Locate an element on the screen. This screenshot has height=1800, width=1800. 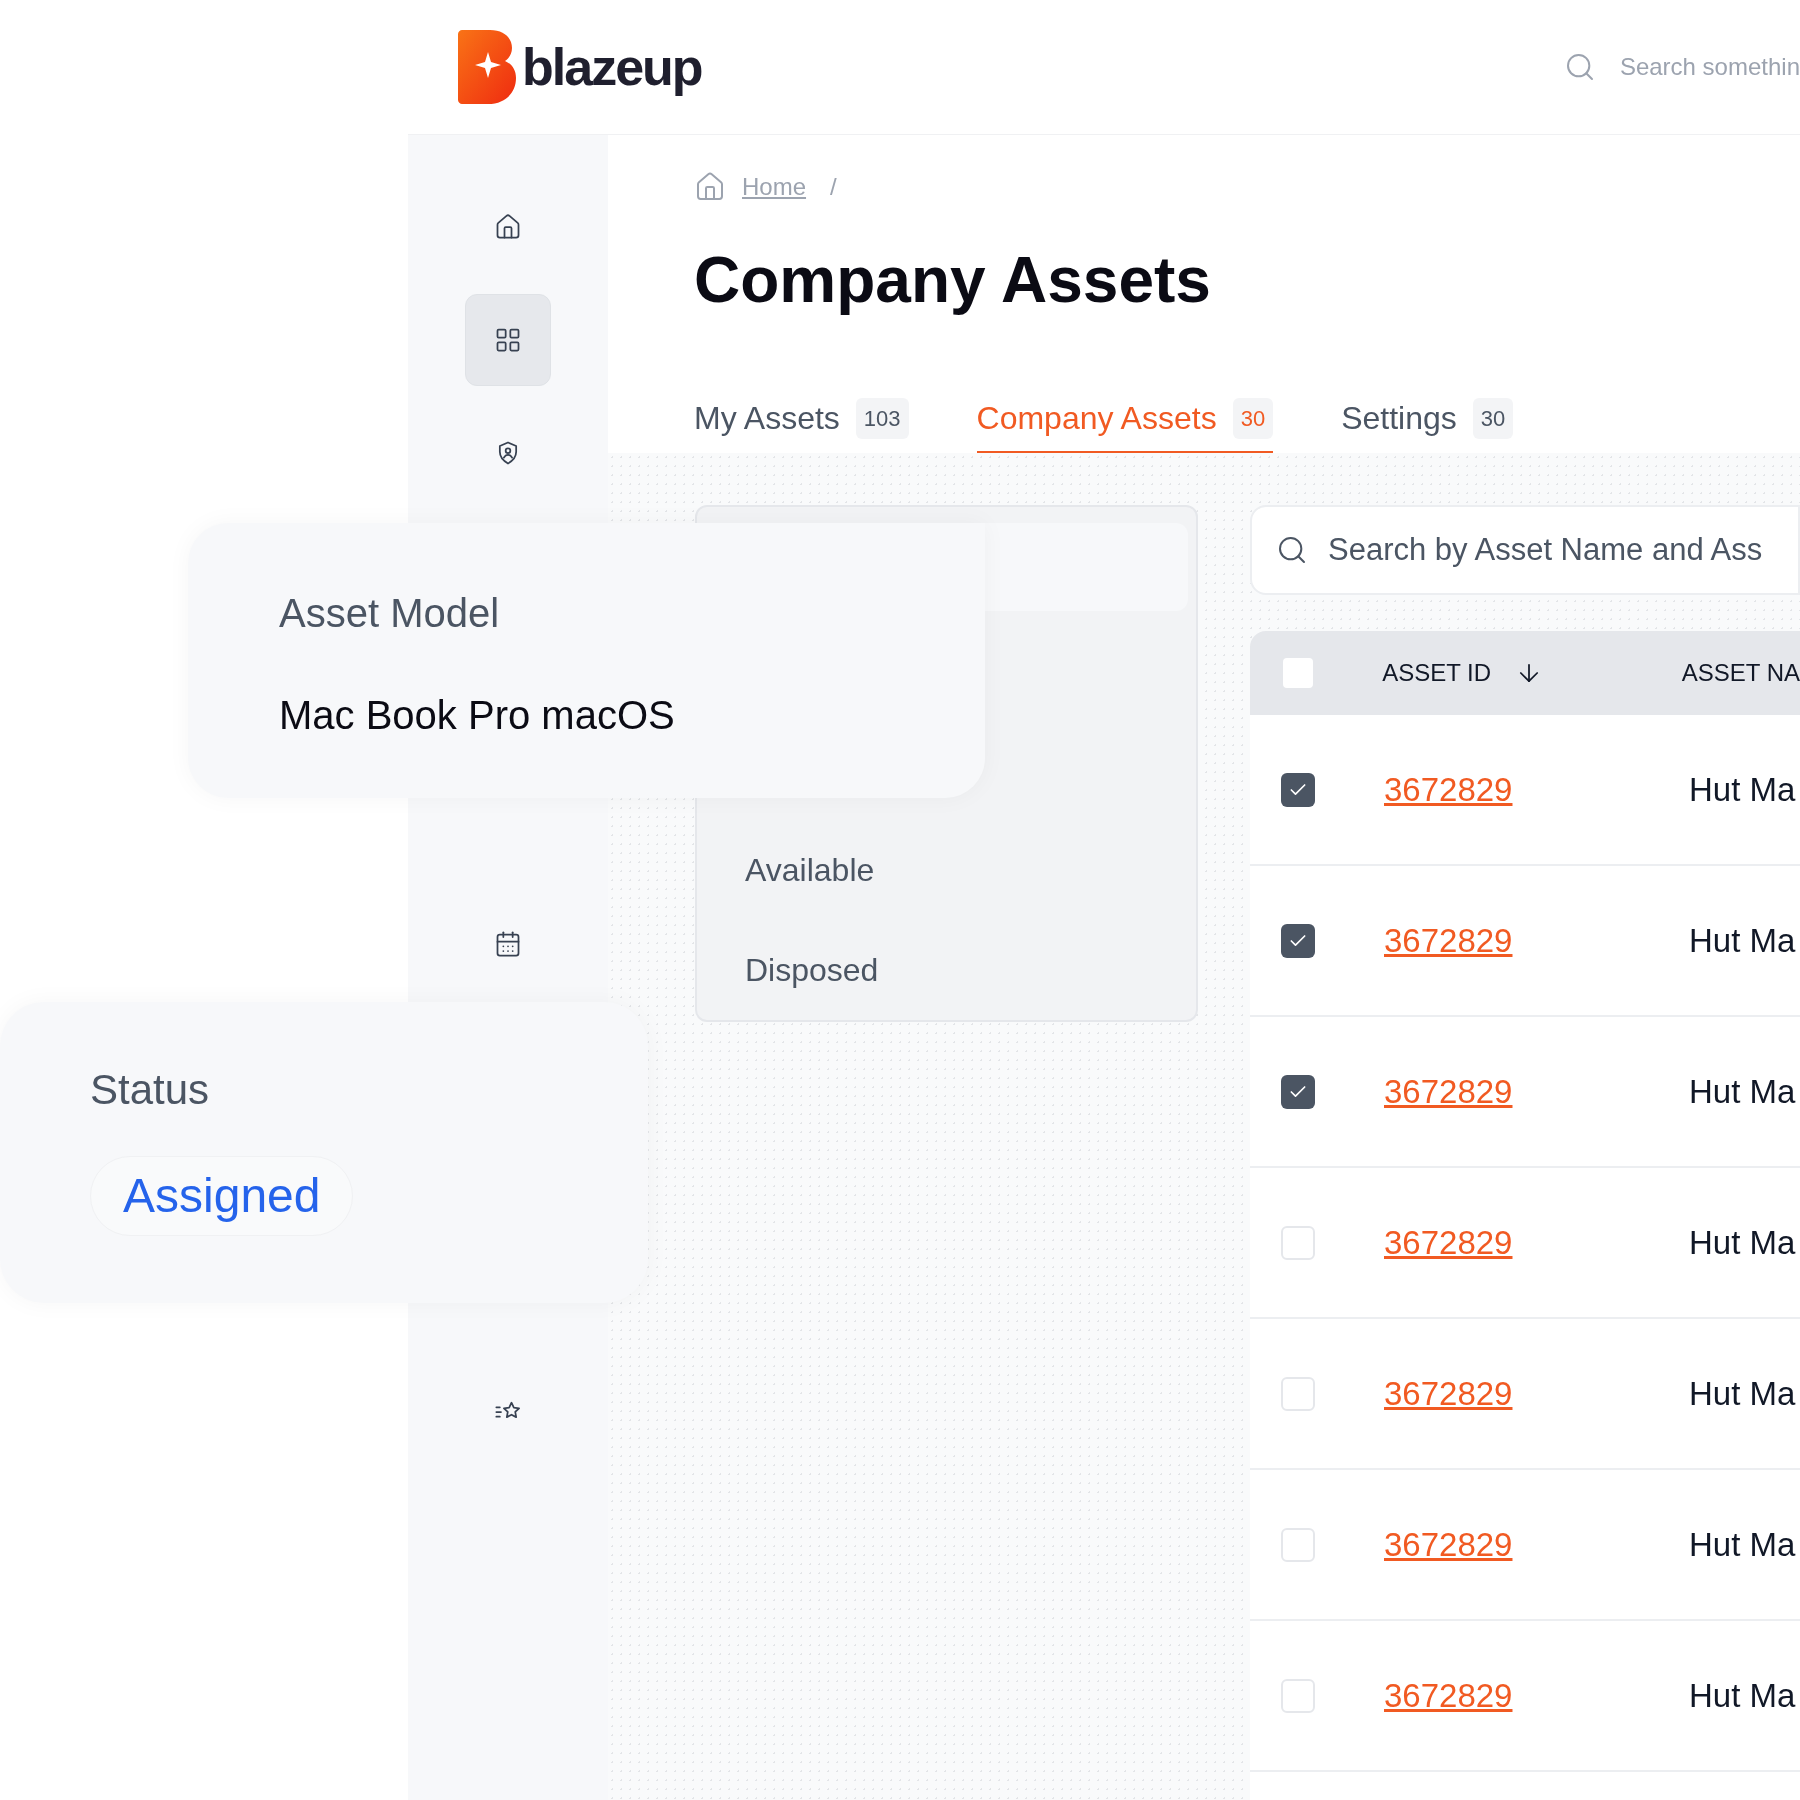
search-field: Search by Asset Name and Ass is located at coordinates (1525, 550).